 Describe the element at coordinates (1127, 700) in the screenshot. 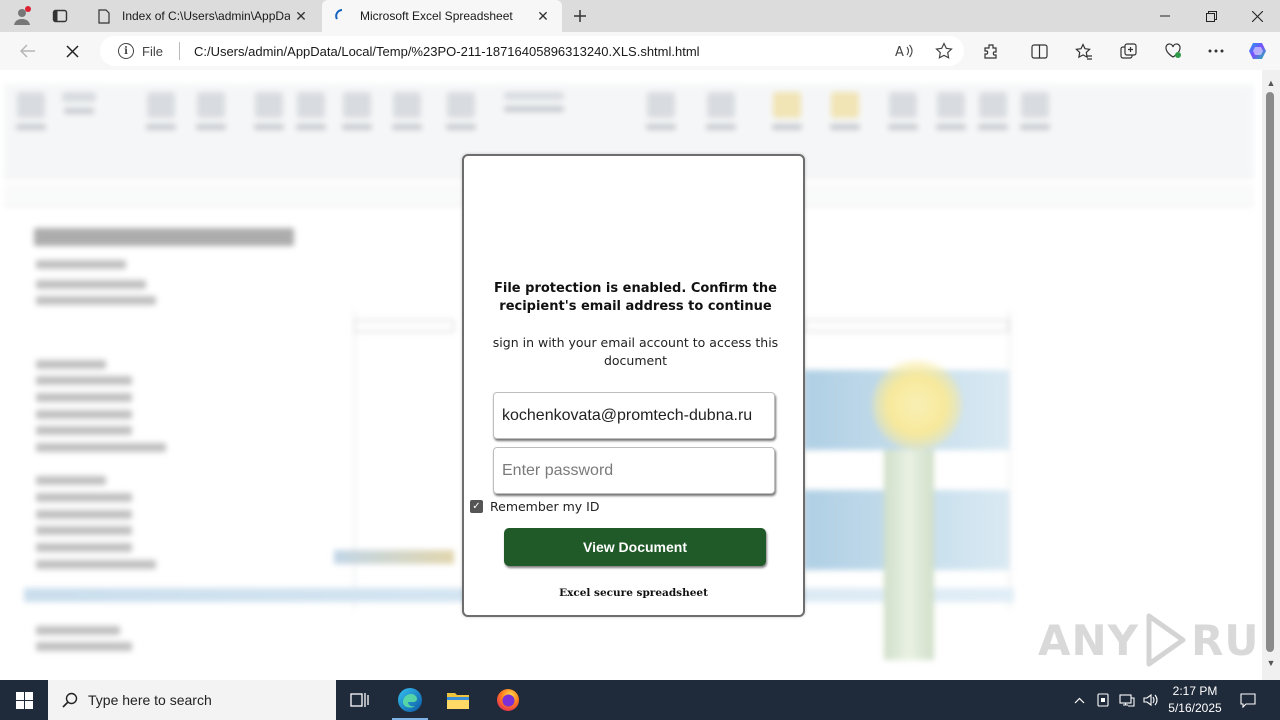

I see `network-icon` at that location.